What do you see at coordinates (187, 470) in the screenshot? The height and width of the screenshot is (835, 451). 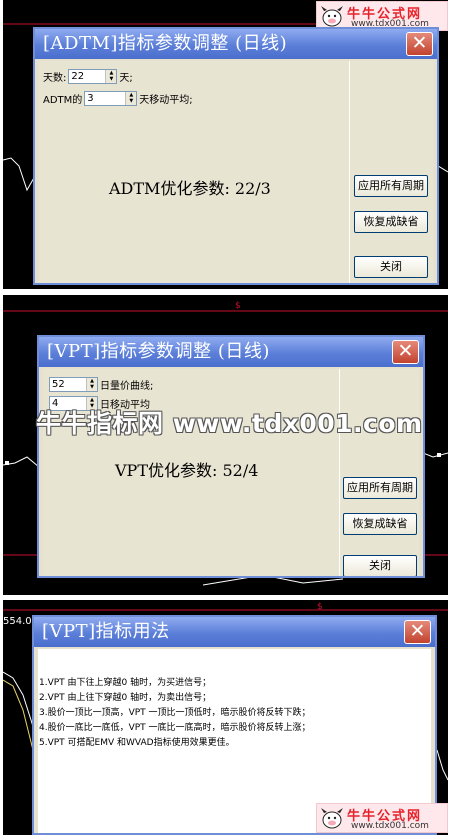 I see `optimized-params-text: VPT优化参数: 52/4` at bounding box center [187, 470].